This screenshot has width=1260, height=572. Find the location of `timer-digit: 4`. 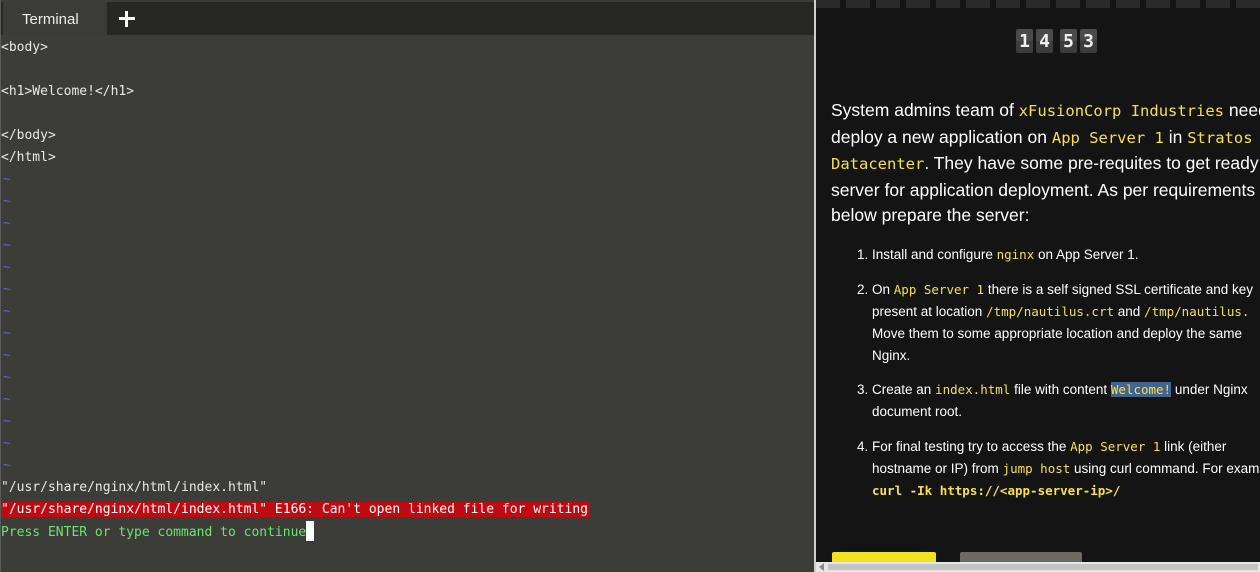

timer-digit: 4 is located at coordinates (1044, 41).